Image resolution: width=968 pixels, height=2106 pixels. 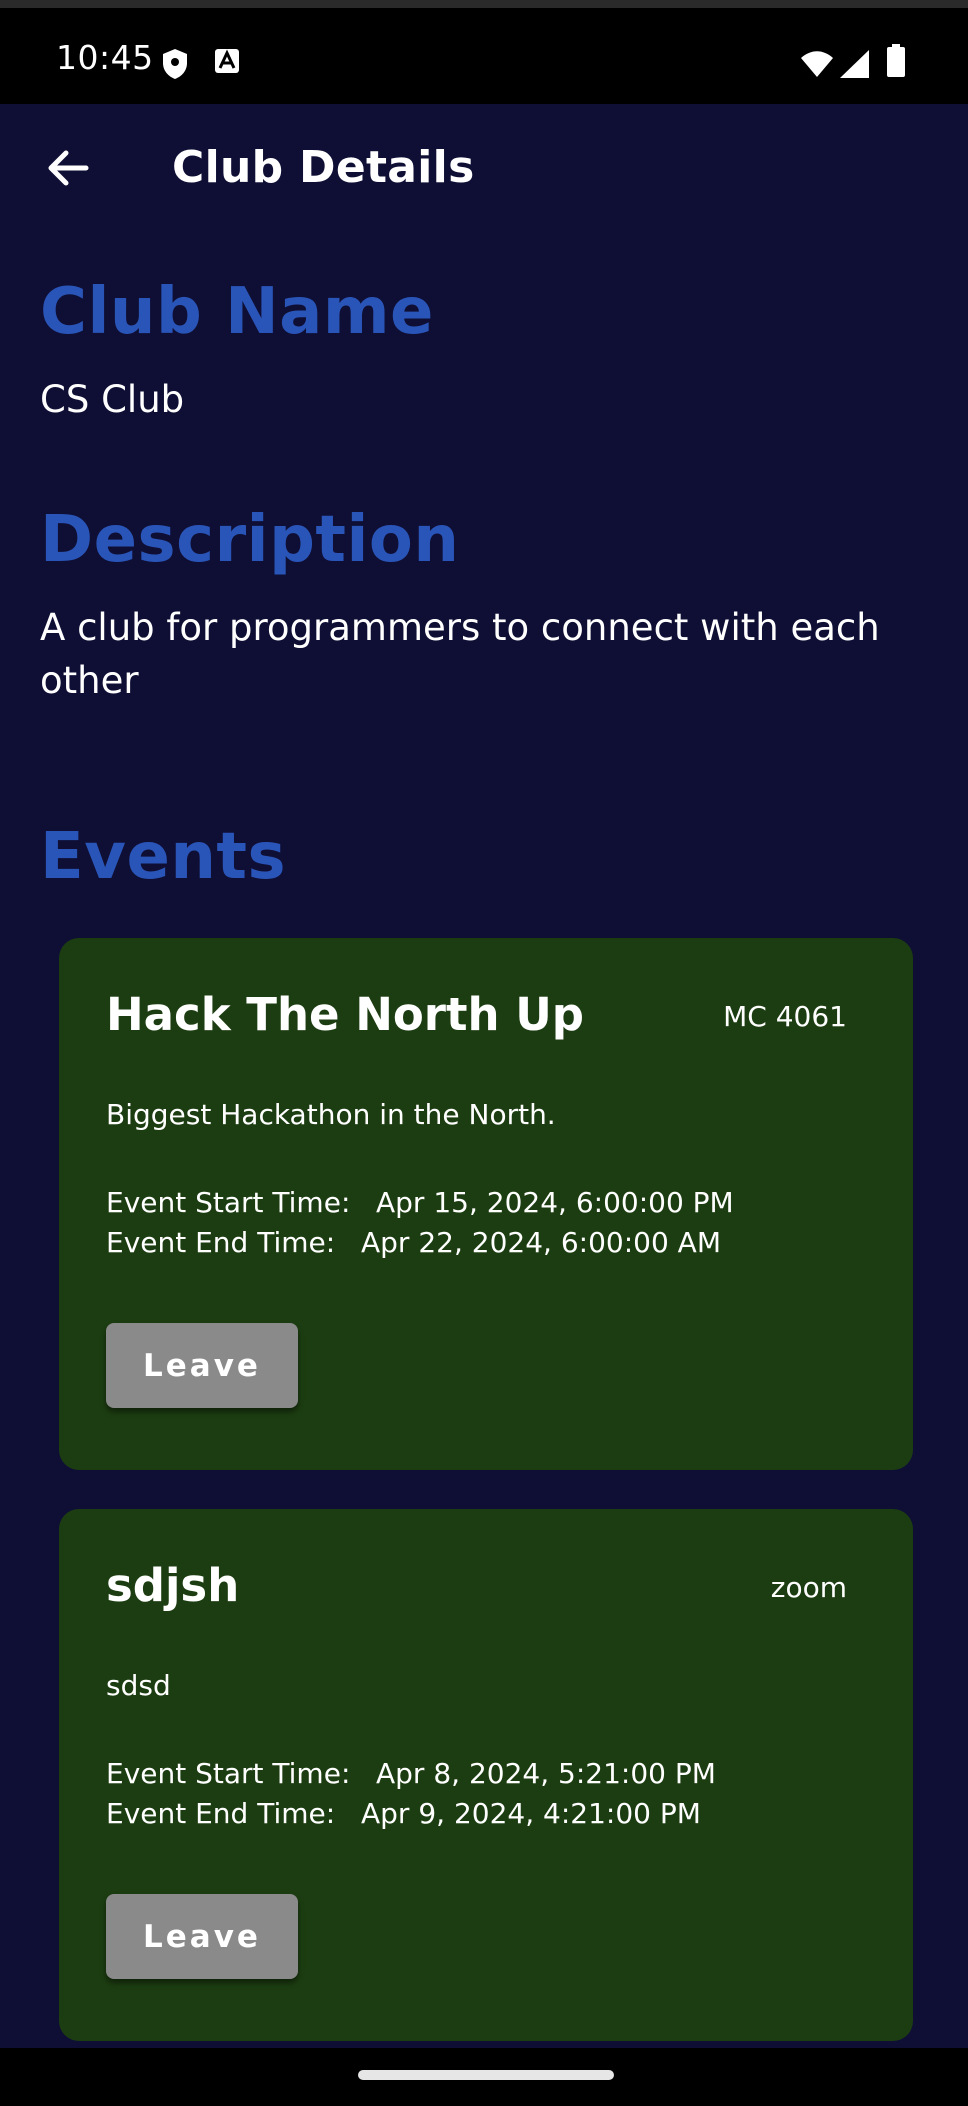 I want to click on event-location: MC 4061, so click(x=785, y=1016).